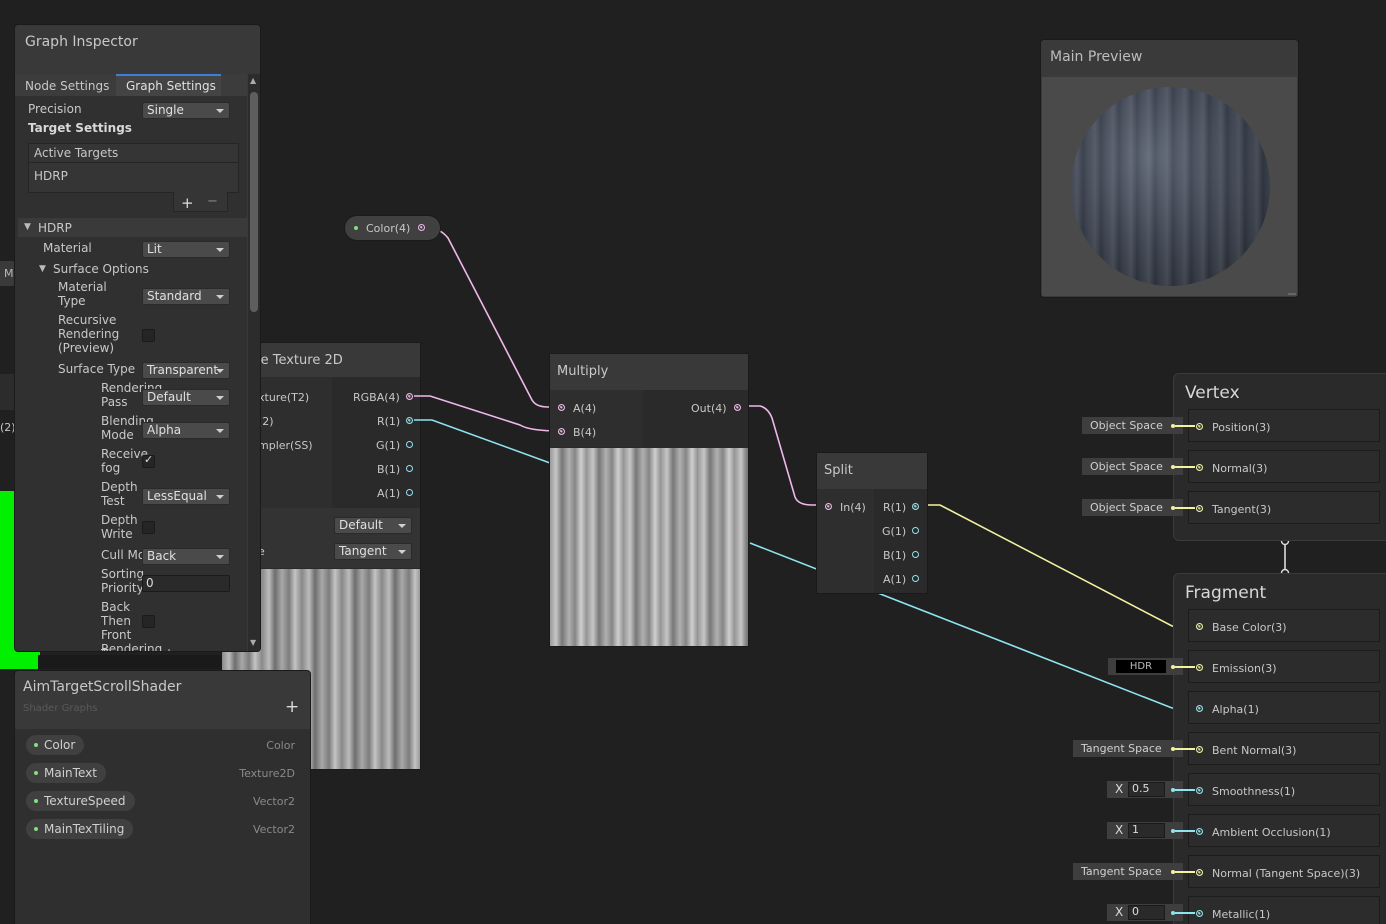  I want to click on sample-texture-title: le Texture 2D, so click(300, 360).